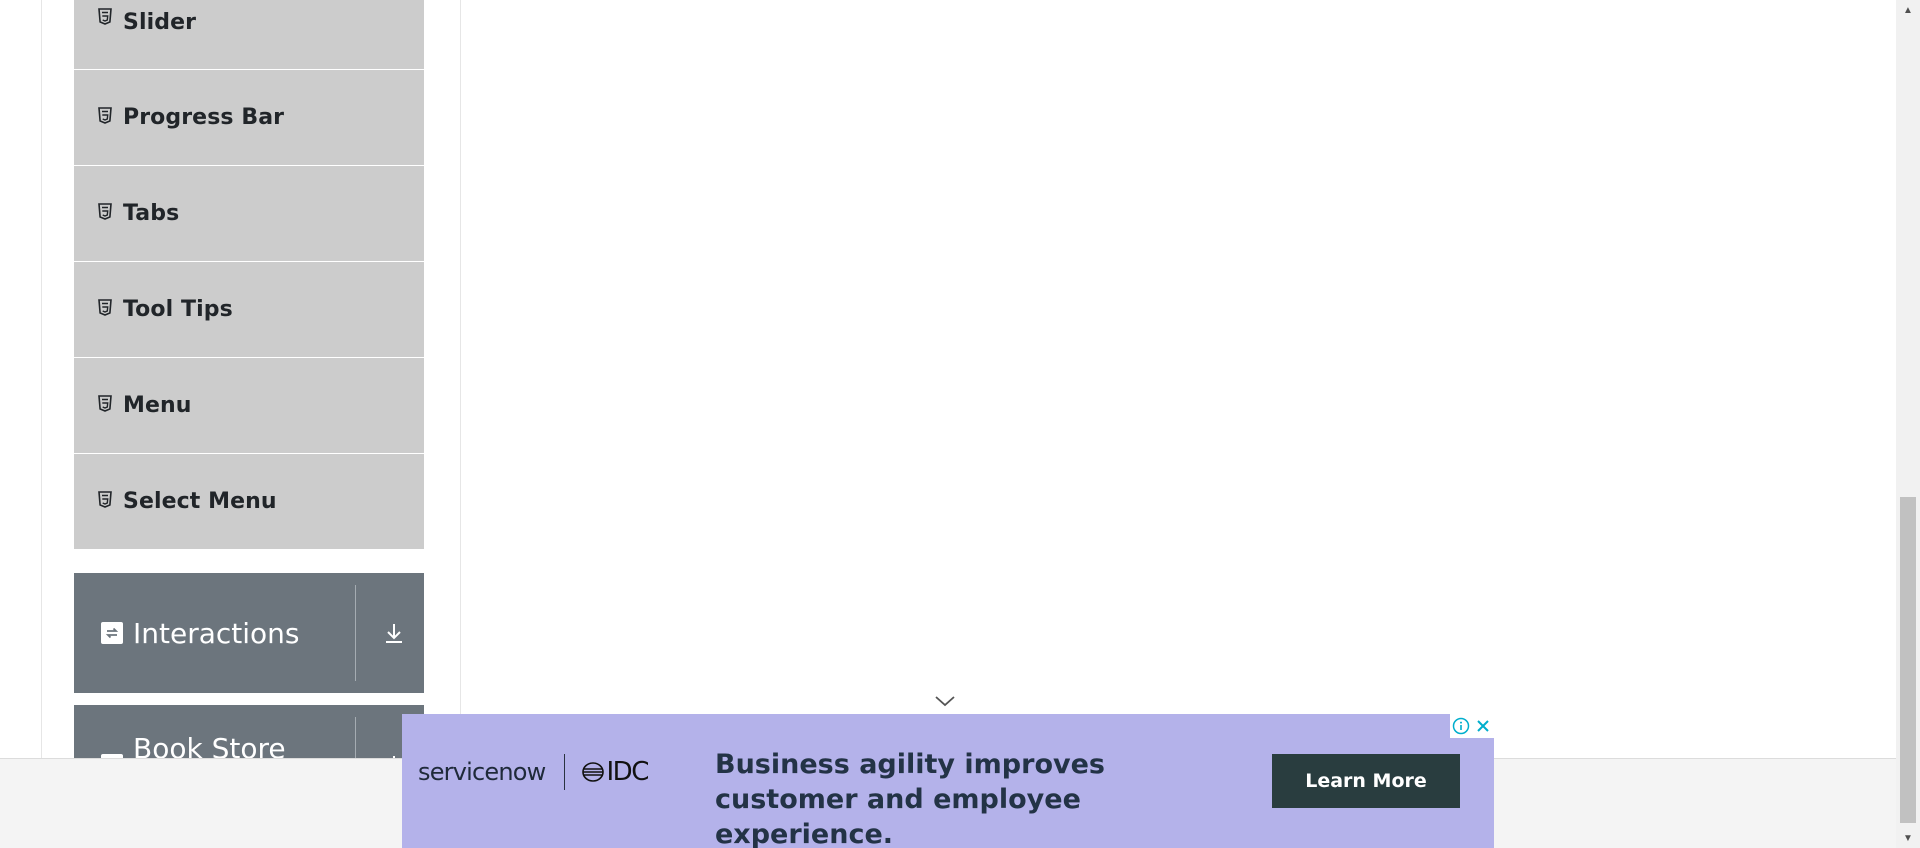  I want to click on learn-more-button: Learn More, so click(1366, 781).